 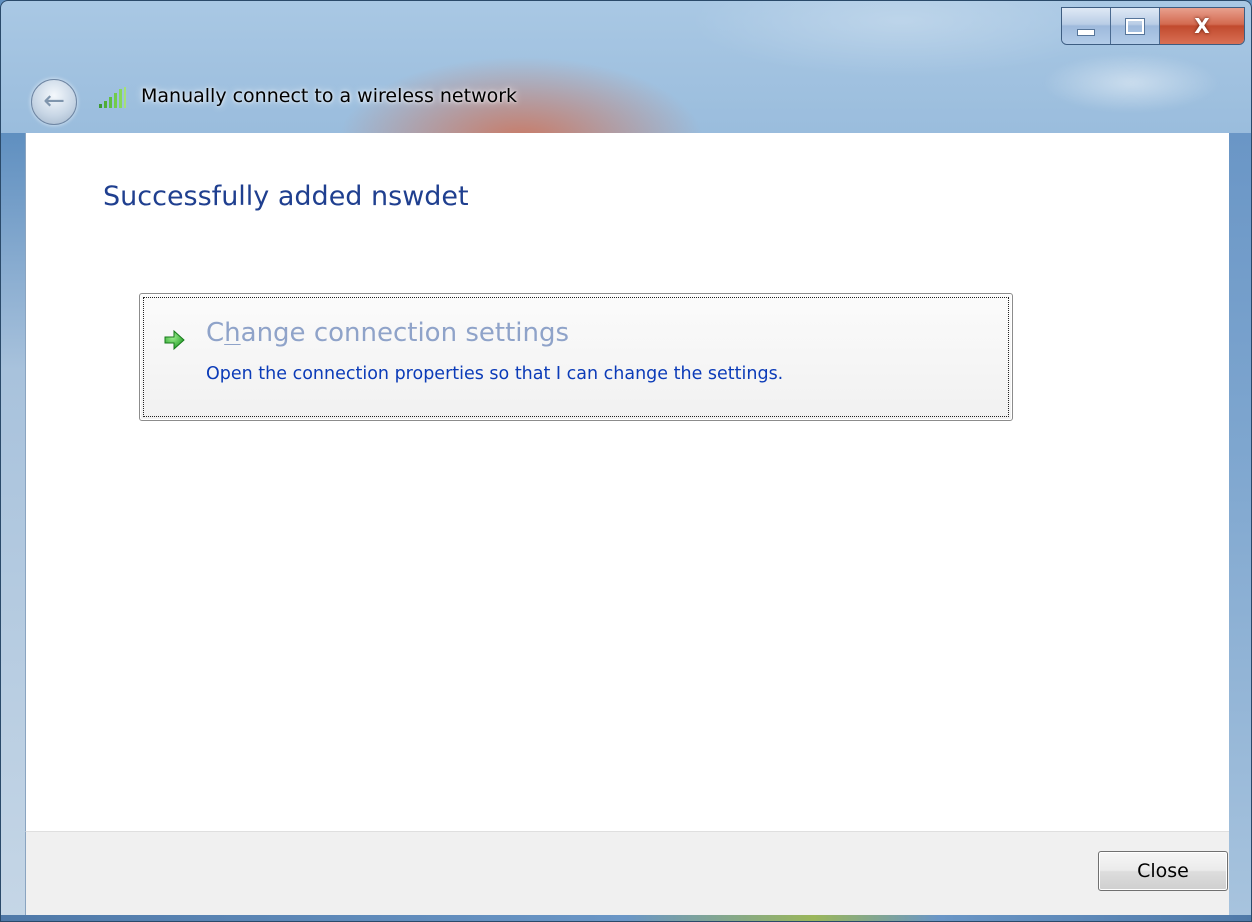 I want to click on background-window-glow, so click(x=1131, y=83).